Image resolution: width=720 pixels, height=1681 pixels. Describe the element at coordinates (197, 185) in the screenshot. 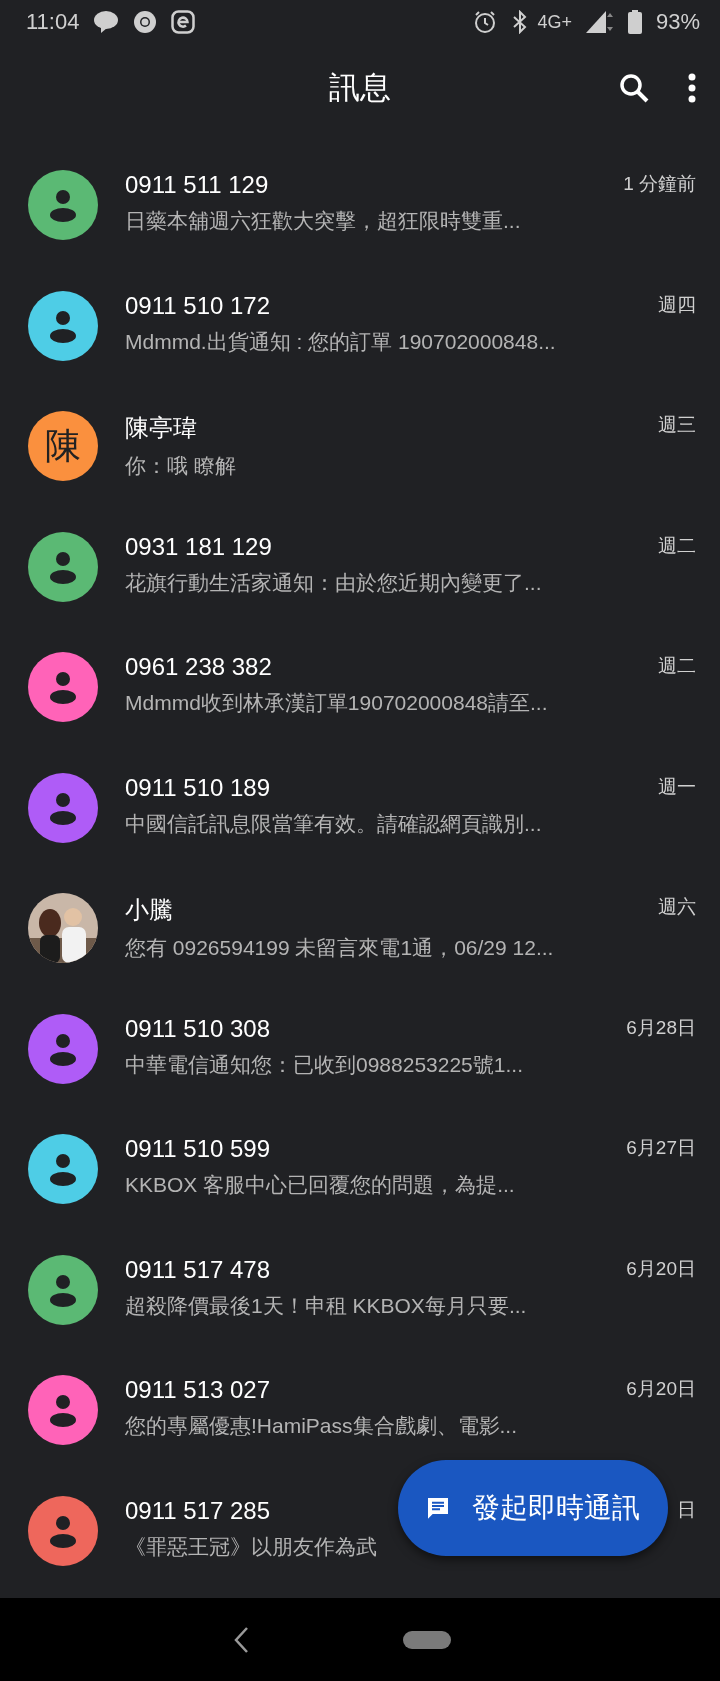

I see `contact-name: 0911 511 129` at that location.